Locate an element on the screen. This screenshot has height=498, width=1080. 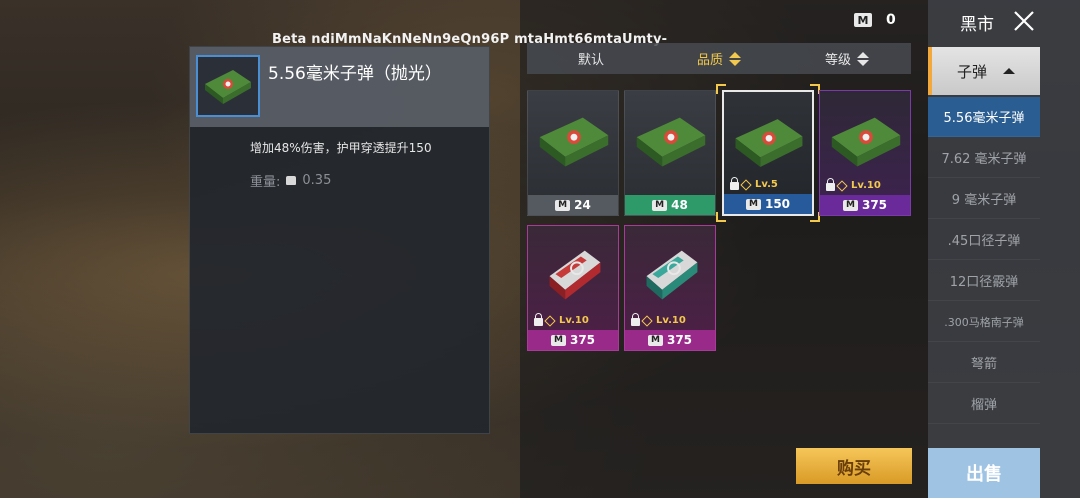
sidebar-item-45acp: .45口径子弹 is located at coordinates (984, 240).